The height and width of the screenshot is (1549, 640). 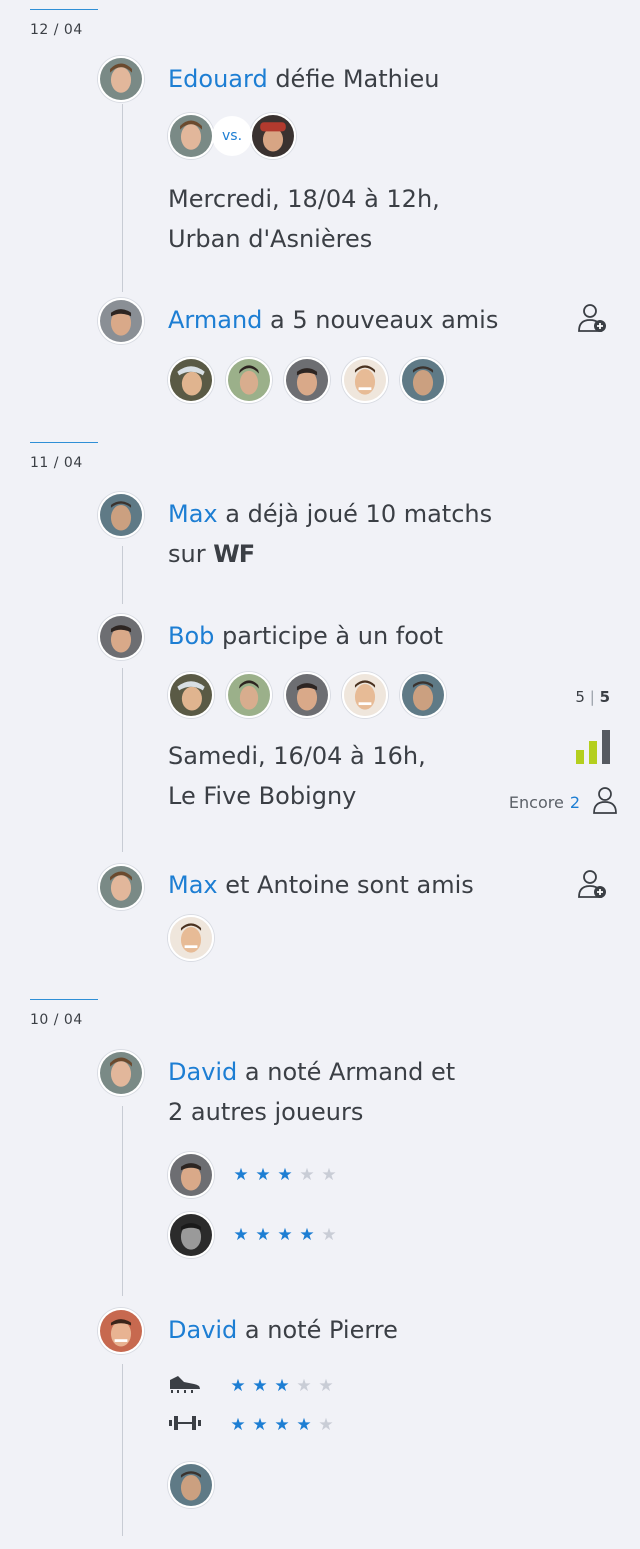 I want to click on title-text: a noté Armand et, so click(x=346, y=1072).